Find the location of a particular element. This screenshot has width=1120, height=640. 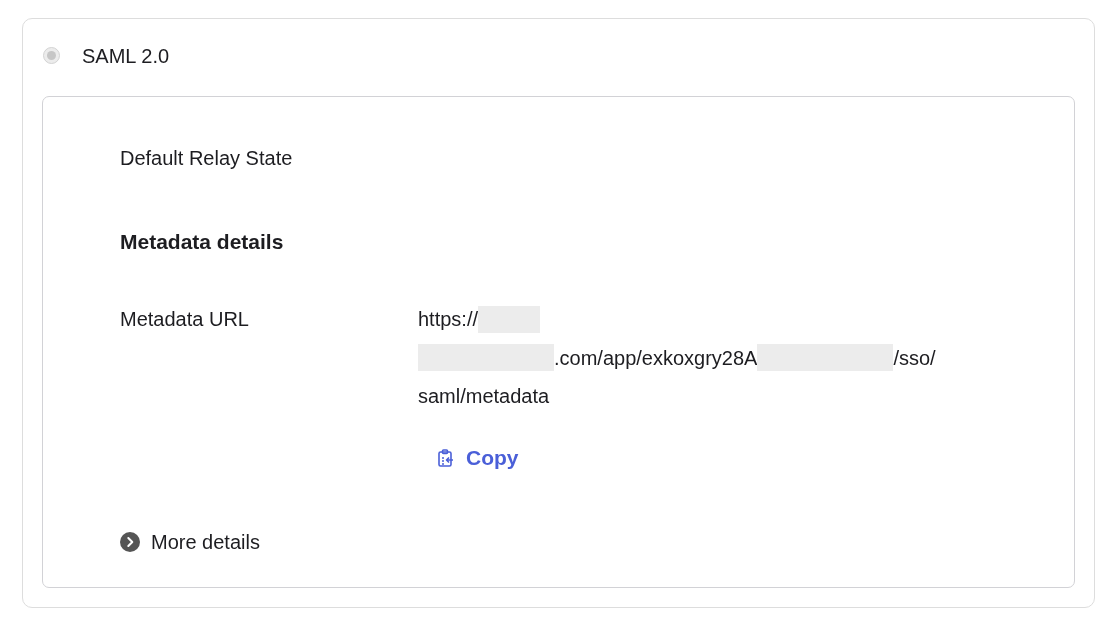

url-text: /sso/ is located at coordinates (914, 358).